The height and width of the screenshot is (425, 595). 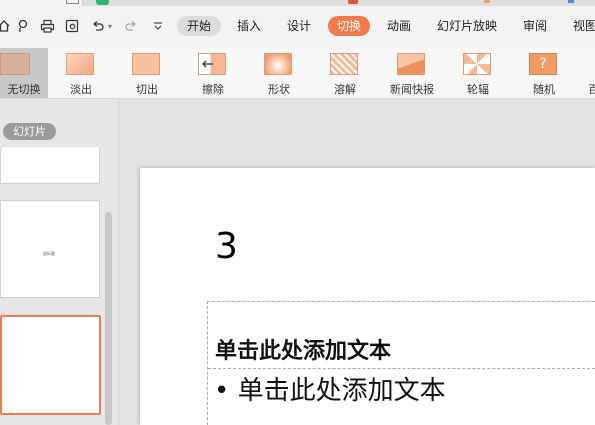 What do you see at coordinates (158, 26) in the screenshot?
I see `customize-icon` at bounding box center [158, 26].